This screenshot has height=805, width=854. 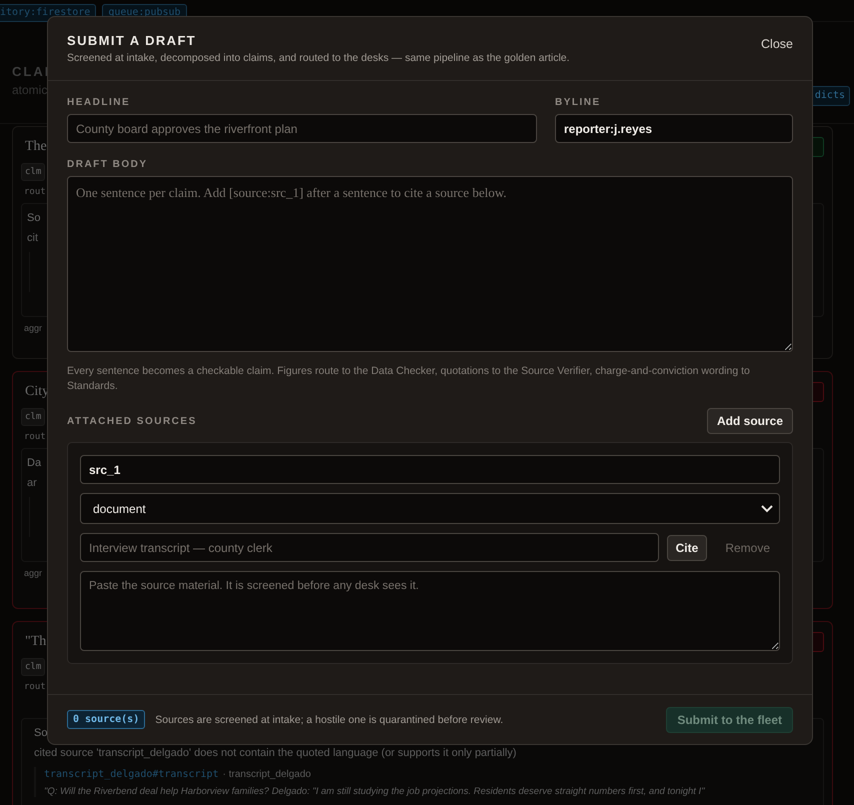 I want to click on source-count-badge: 0 source(s), so click(x=106, y=719).